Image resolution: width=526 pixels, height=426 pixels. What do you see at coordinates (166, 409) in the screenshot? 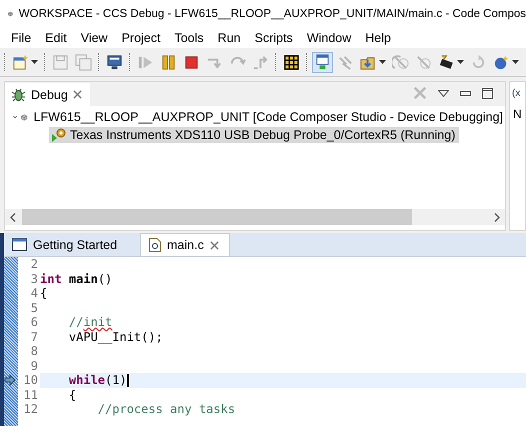
I see `code-line: //process any tasks` at bounding box center [166, 409].